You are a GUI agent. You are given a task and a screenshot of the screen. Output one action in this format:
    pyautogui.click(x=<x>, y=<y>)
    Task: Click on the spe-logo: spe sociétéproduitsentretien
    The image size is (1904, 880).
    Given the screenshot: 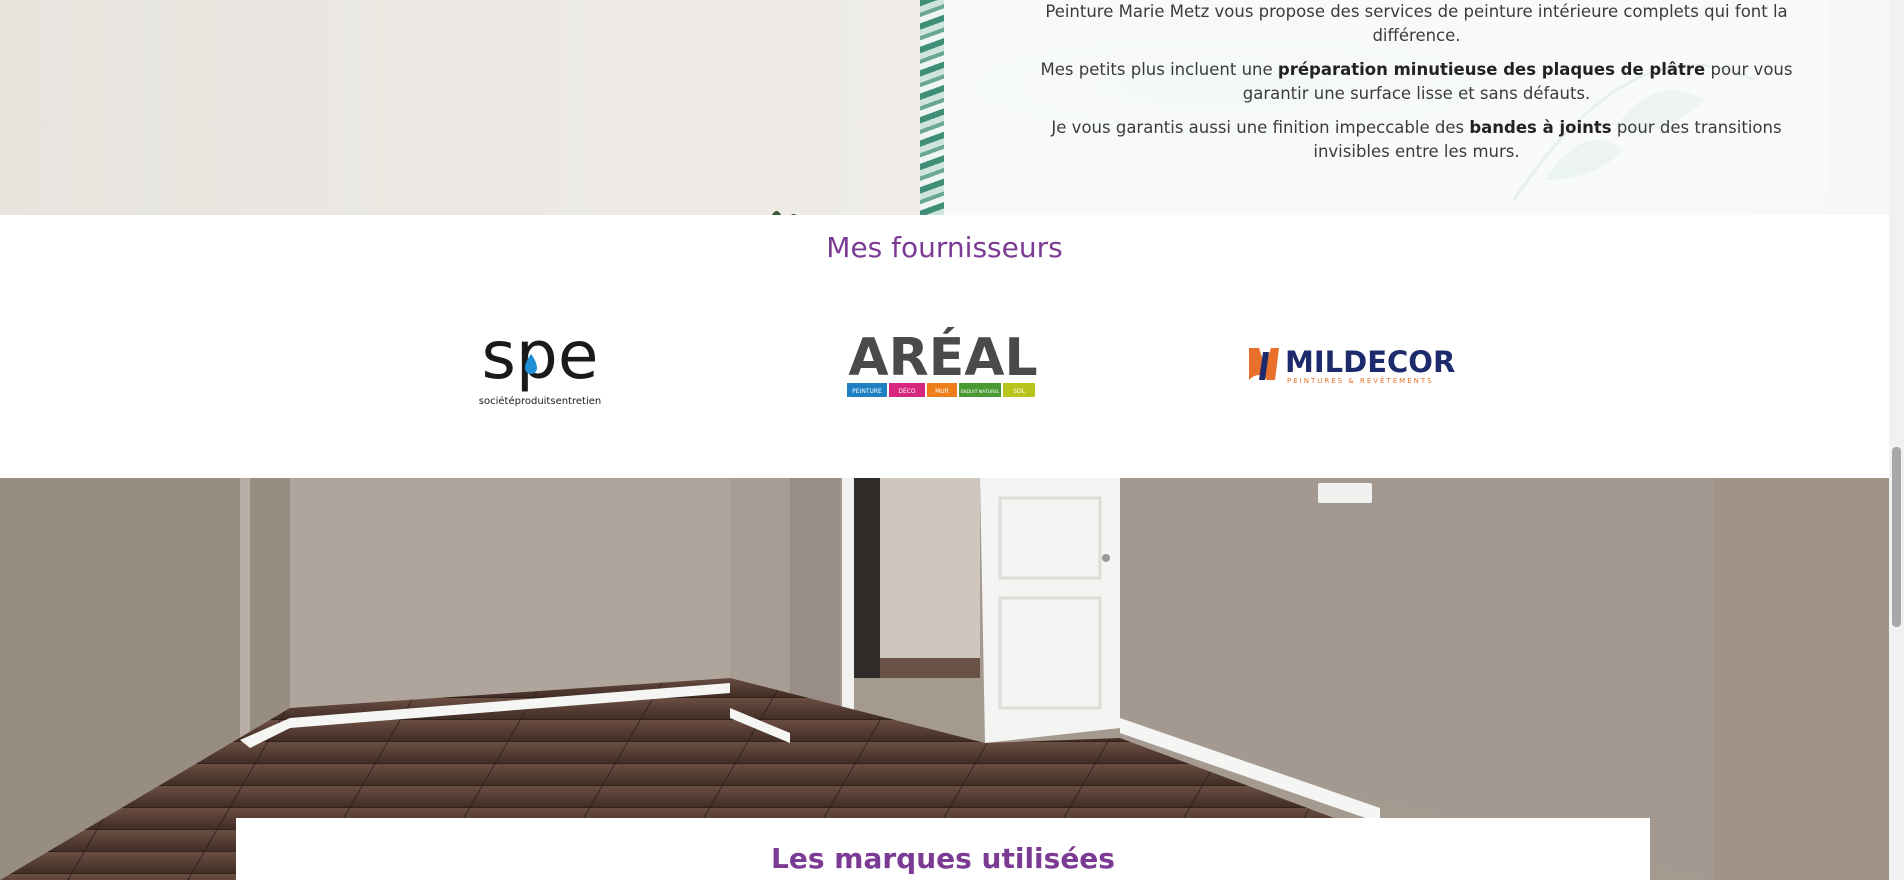 What is the action you would take?
    pyautogui.click(x=540, y=365)
    